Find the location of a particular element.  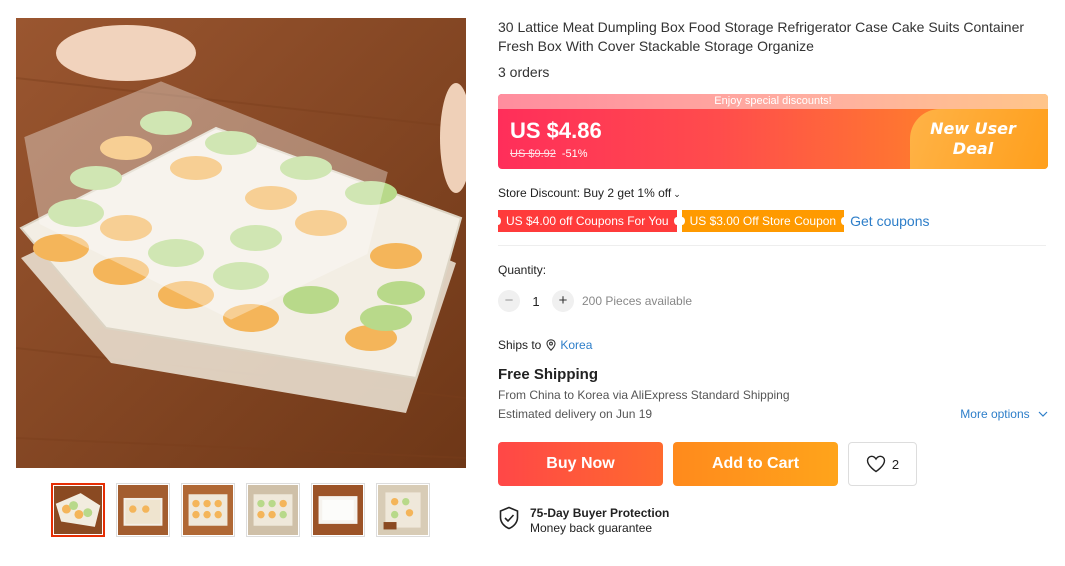

heart-icon is located at coordinates (876, 464).